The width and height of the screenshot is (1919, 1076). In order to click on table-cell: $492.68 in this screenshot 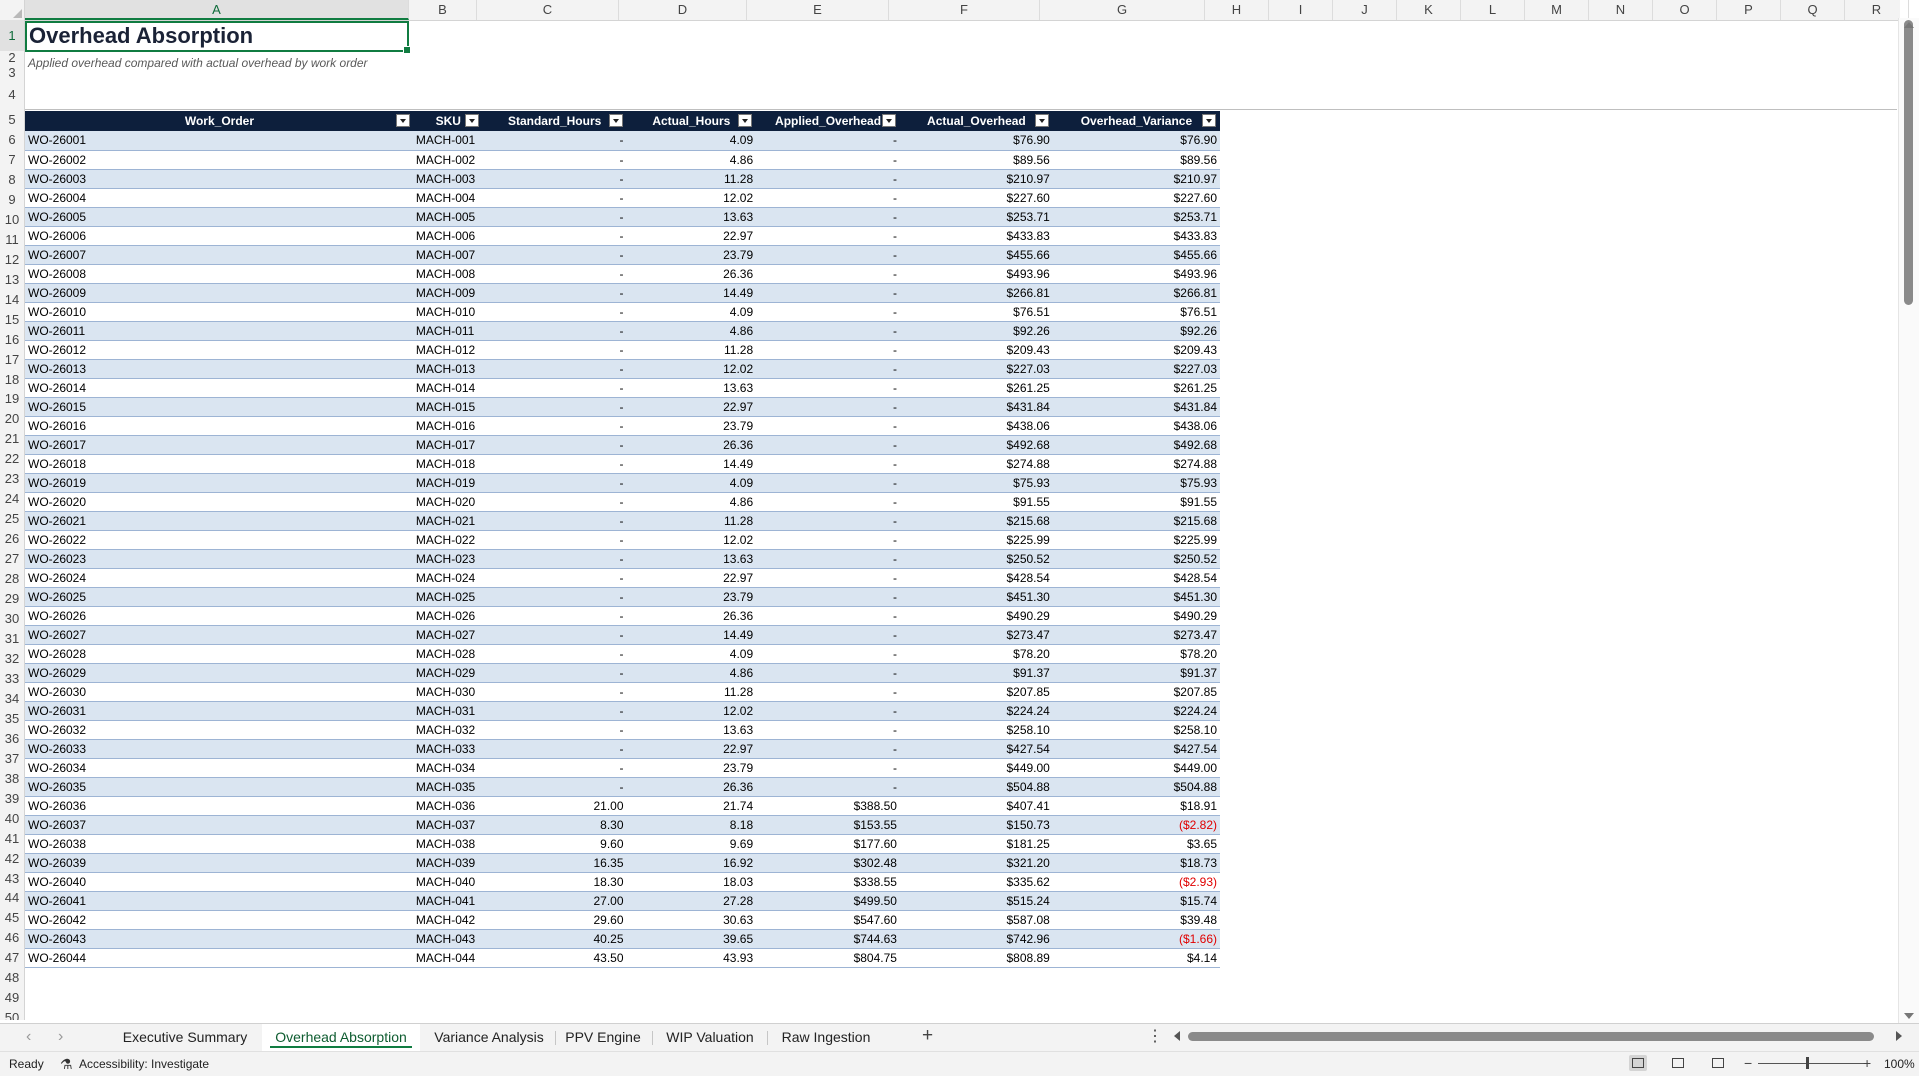, I will do `click(976, 444)`.